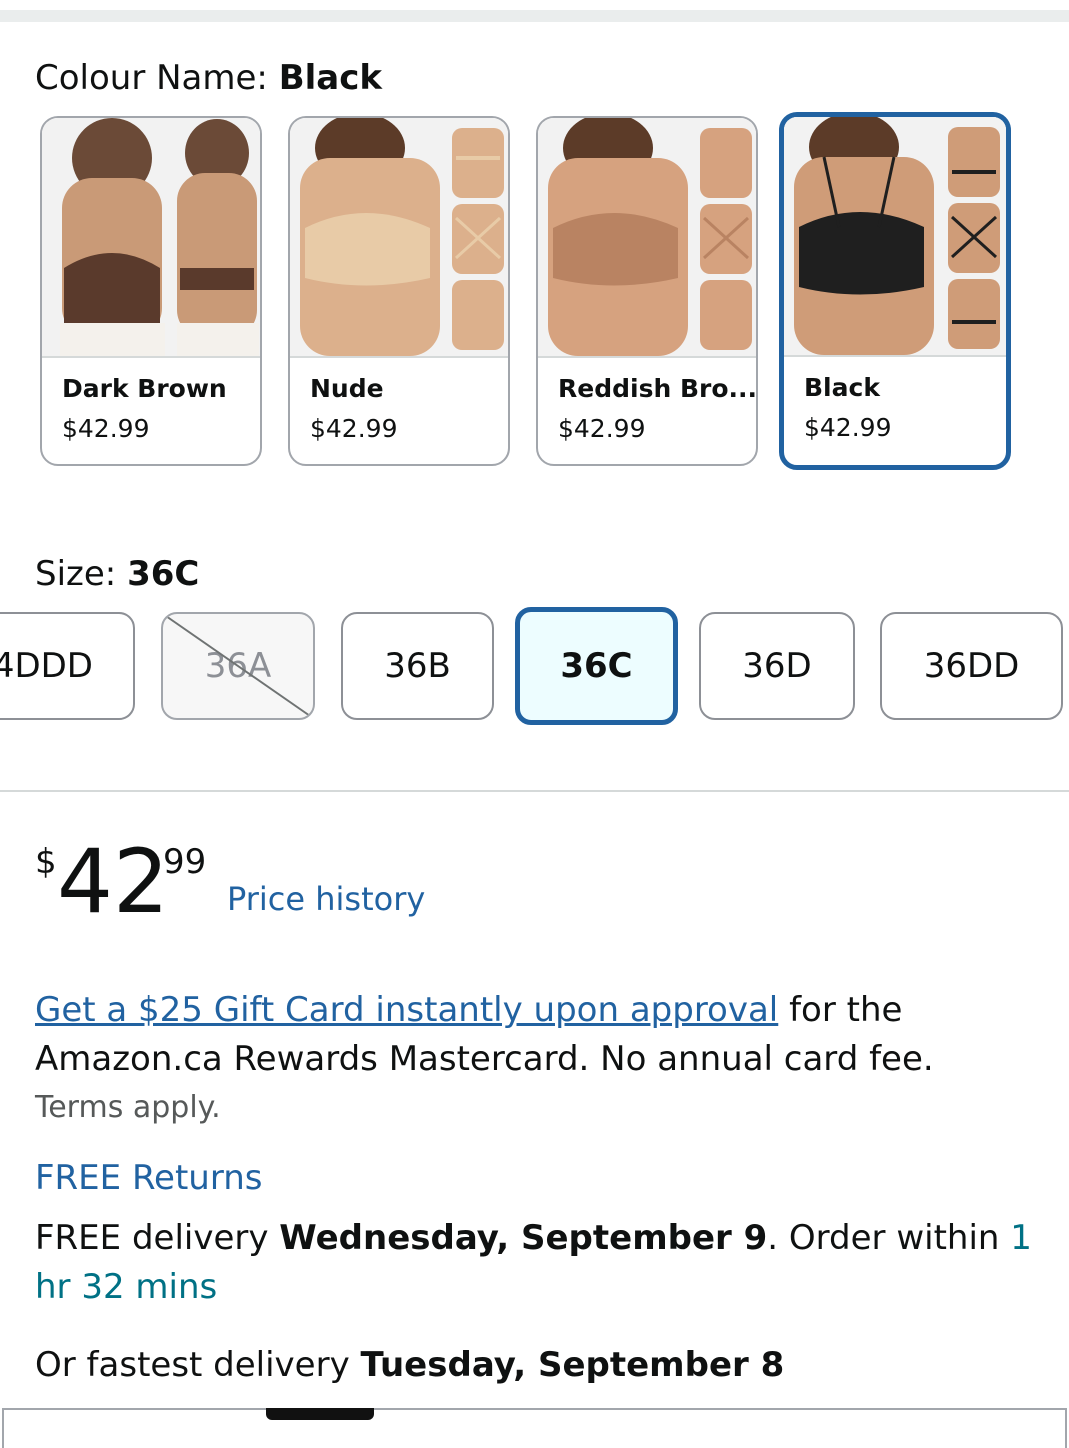 The height and width of the screenshot is (1448, 1069). I want to click on fastest-delivery-prefix: Or fastest delivery, so click(198, 1365).